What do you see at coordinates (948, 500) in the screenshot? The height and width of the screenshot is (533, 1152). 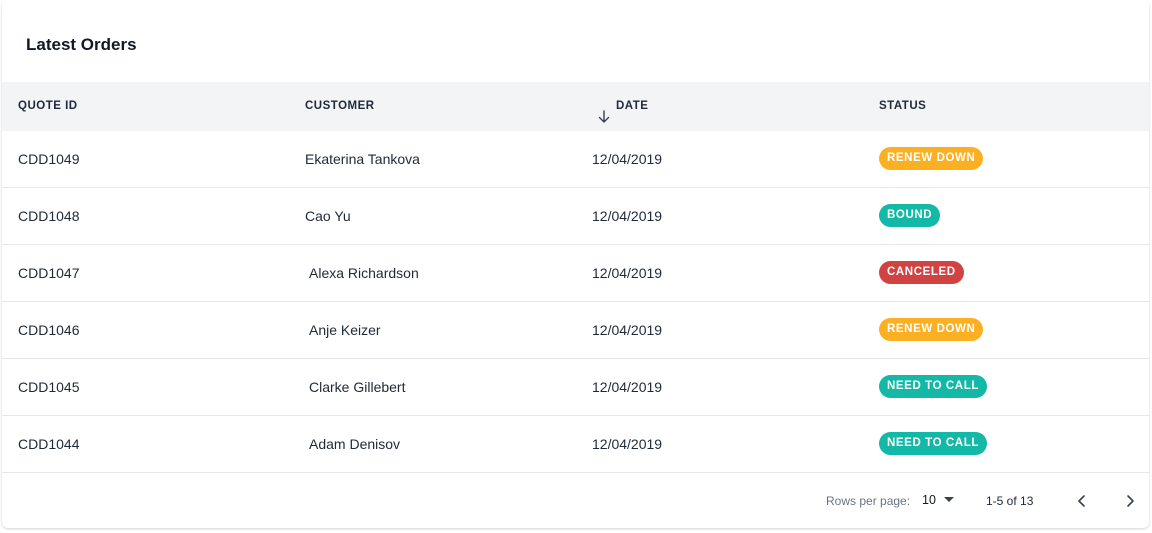 I see `caret-down-icon` at bounding box center [948, 500].